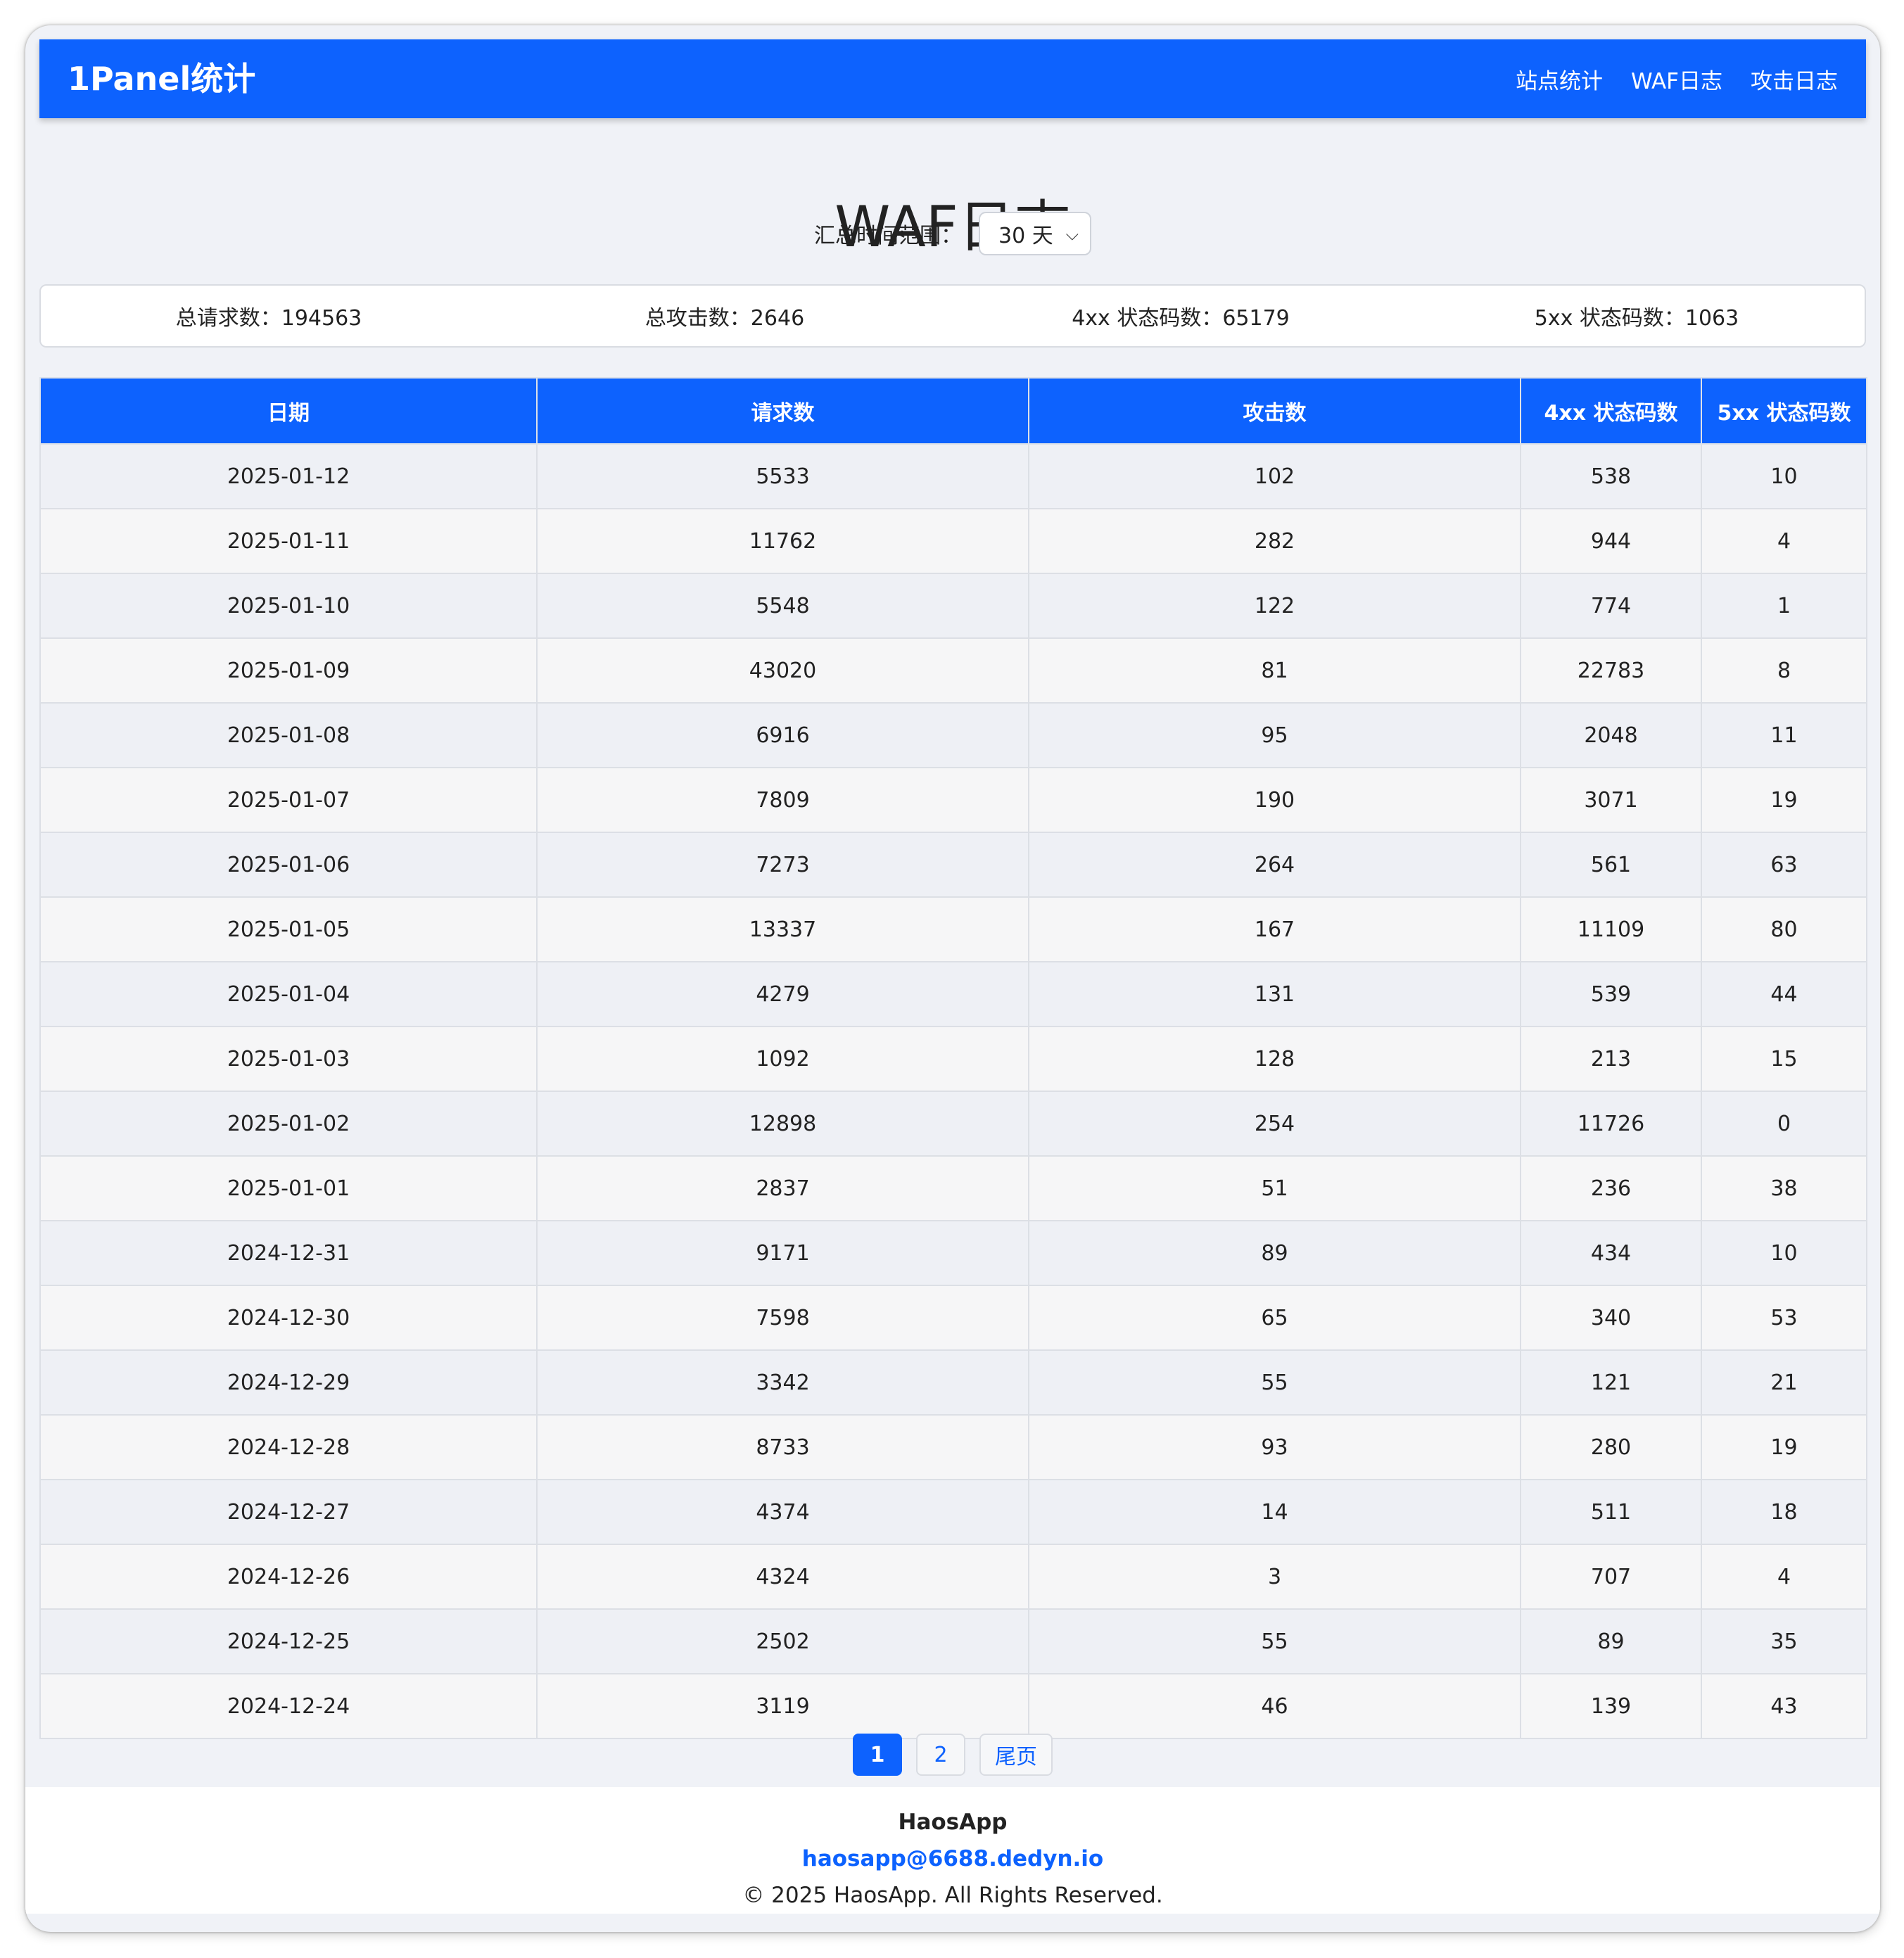 This screenshot has width=1904, height=1958. What do you see at coordinates (1274, 1059) in the screenshot?
I see `attacks-cell: 128` at bounding box center [1274, 1059].